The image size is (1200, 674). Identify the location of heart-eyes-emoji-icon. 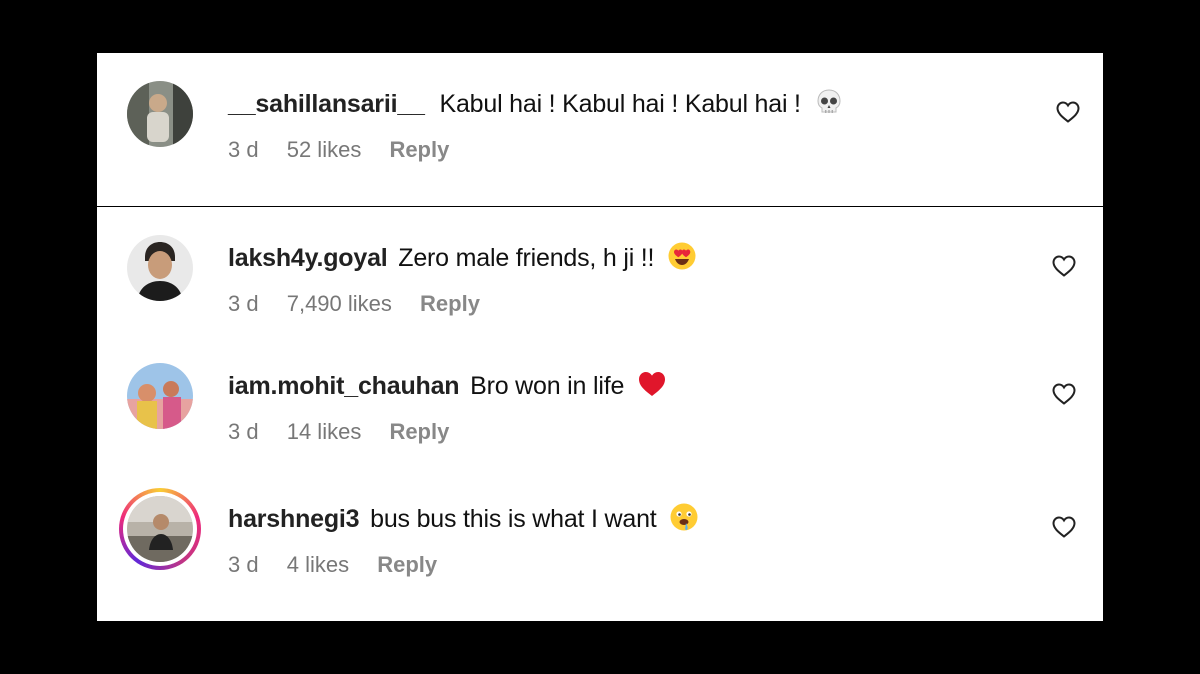
(682, 256).